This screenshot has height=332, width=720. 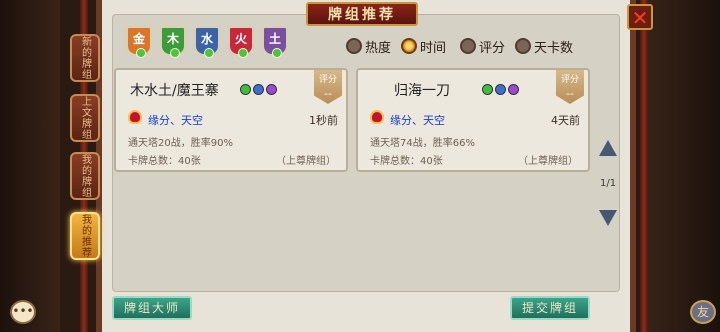 I want to click on sort-option-rating: 评分, so click(x=482, y=46).